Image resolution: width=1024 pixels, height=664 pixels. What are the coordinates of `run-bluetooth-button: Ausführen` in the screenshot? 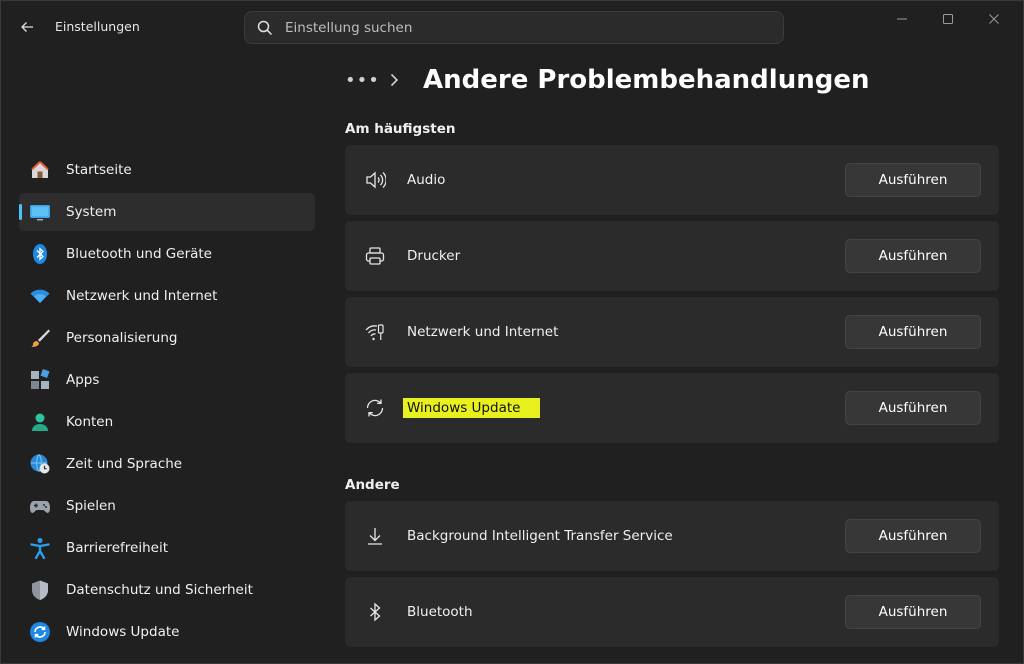 It's located at (913, 612).